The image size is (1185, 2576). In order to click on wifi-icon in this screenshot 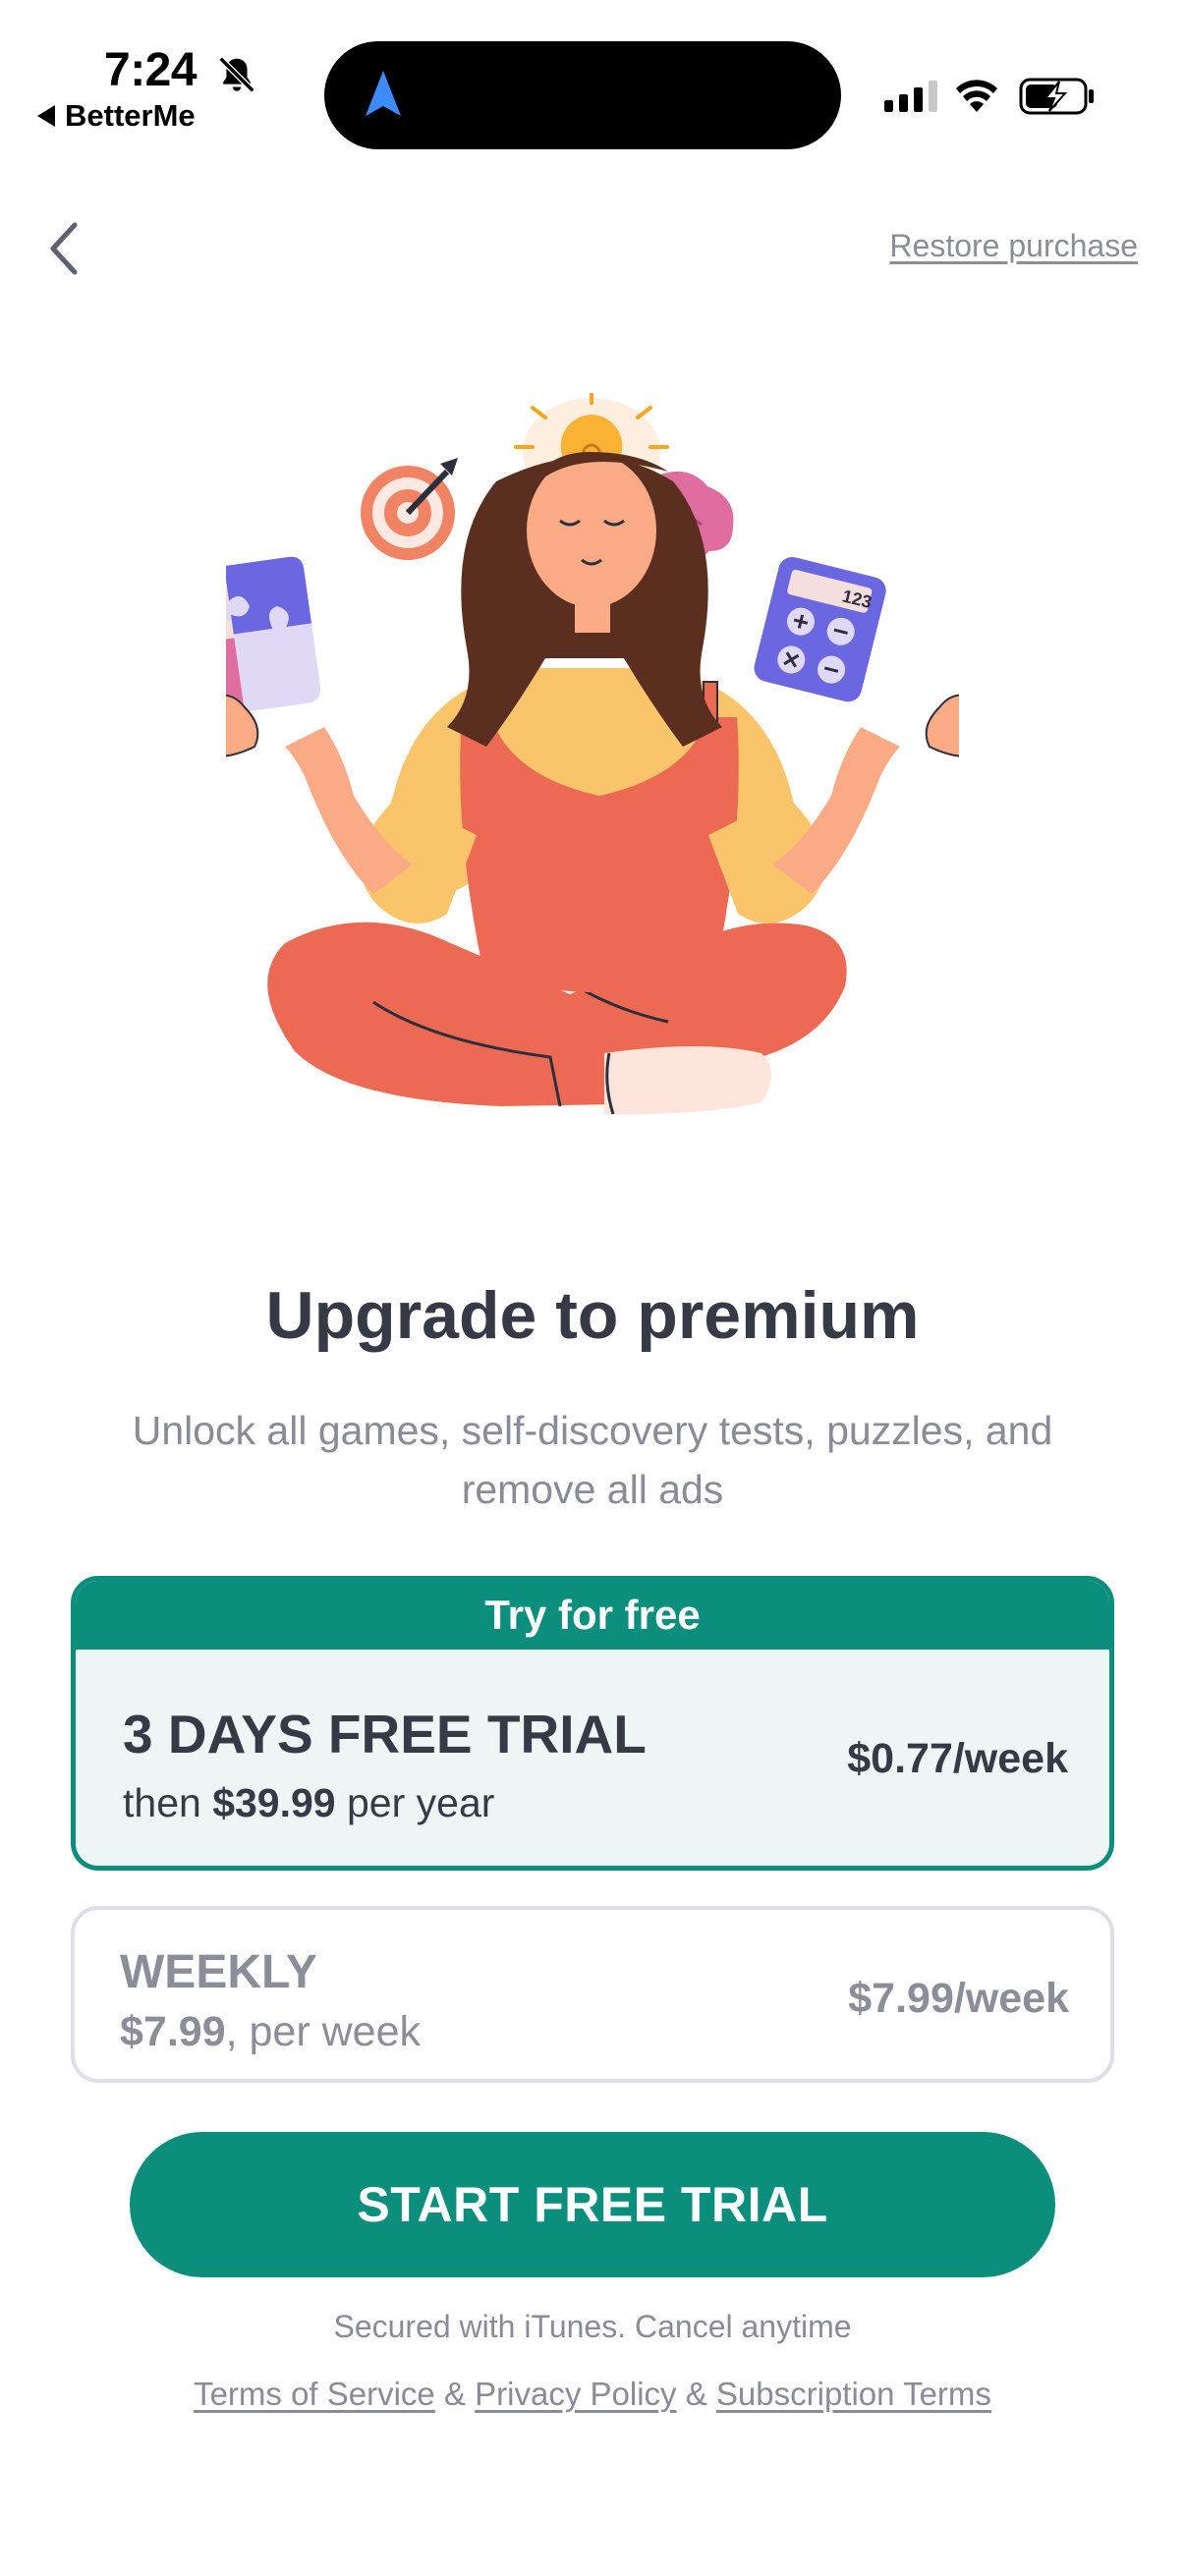, I will do `click(977, 96)`.